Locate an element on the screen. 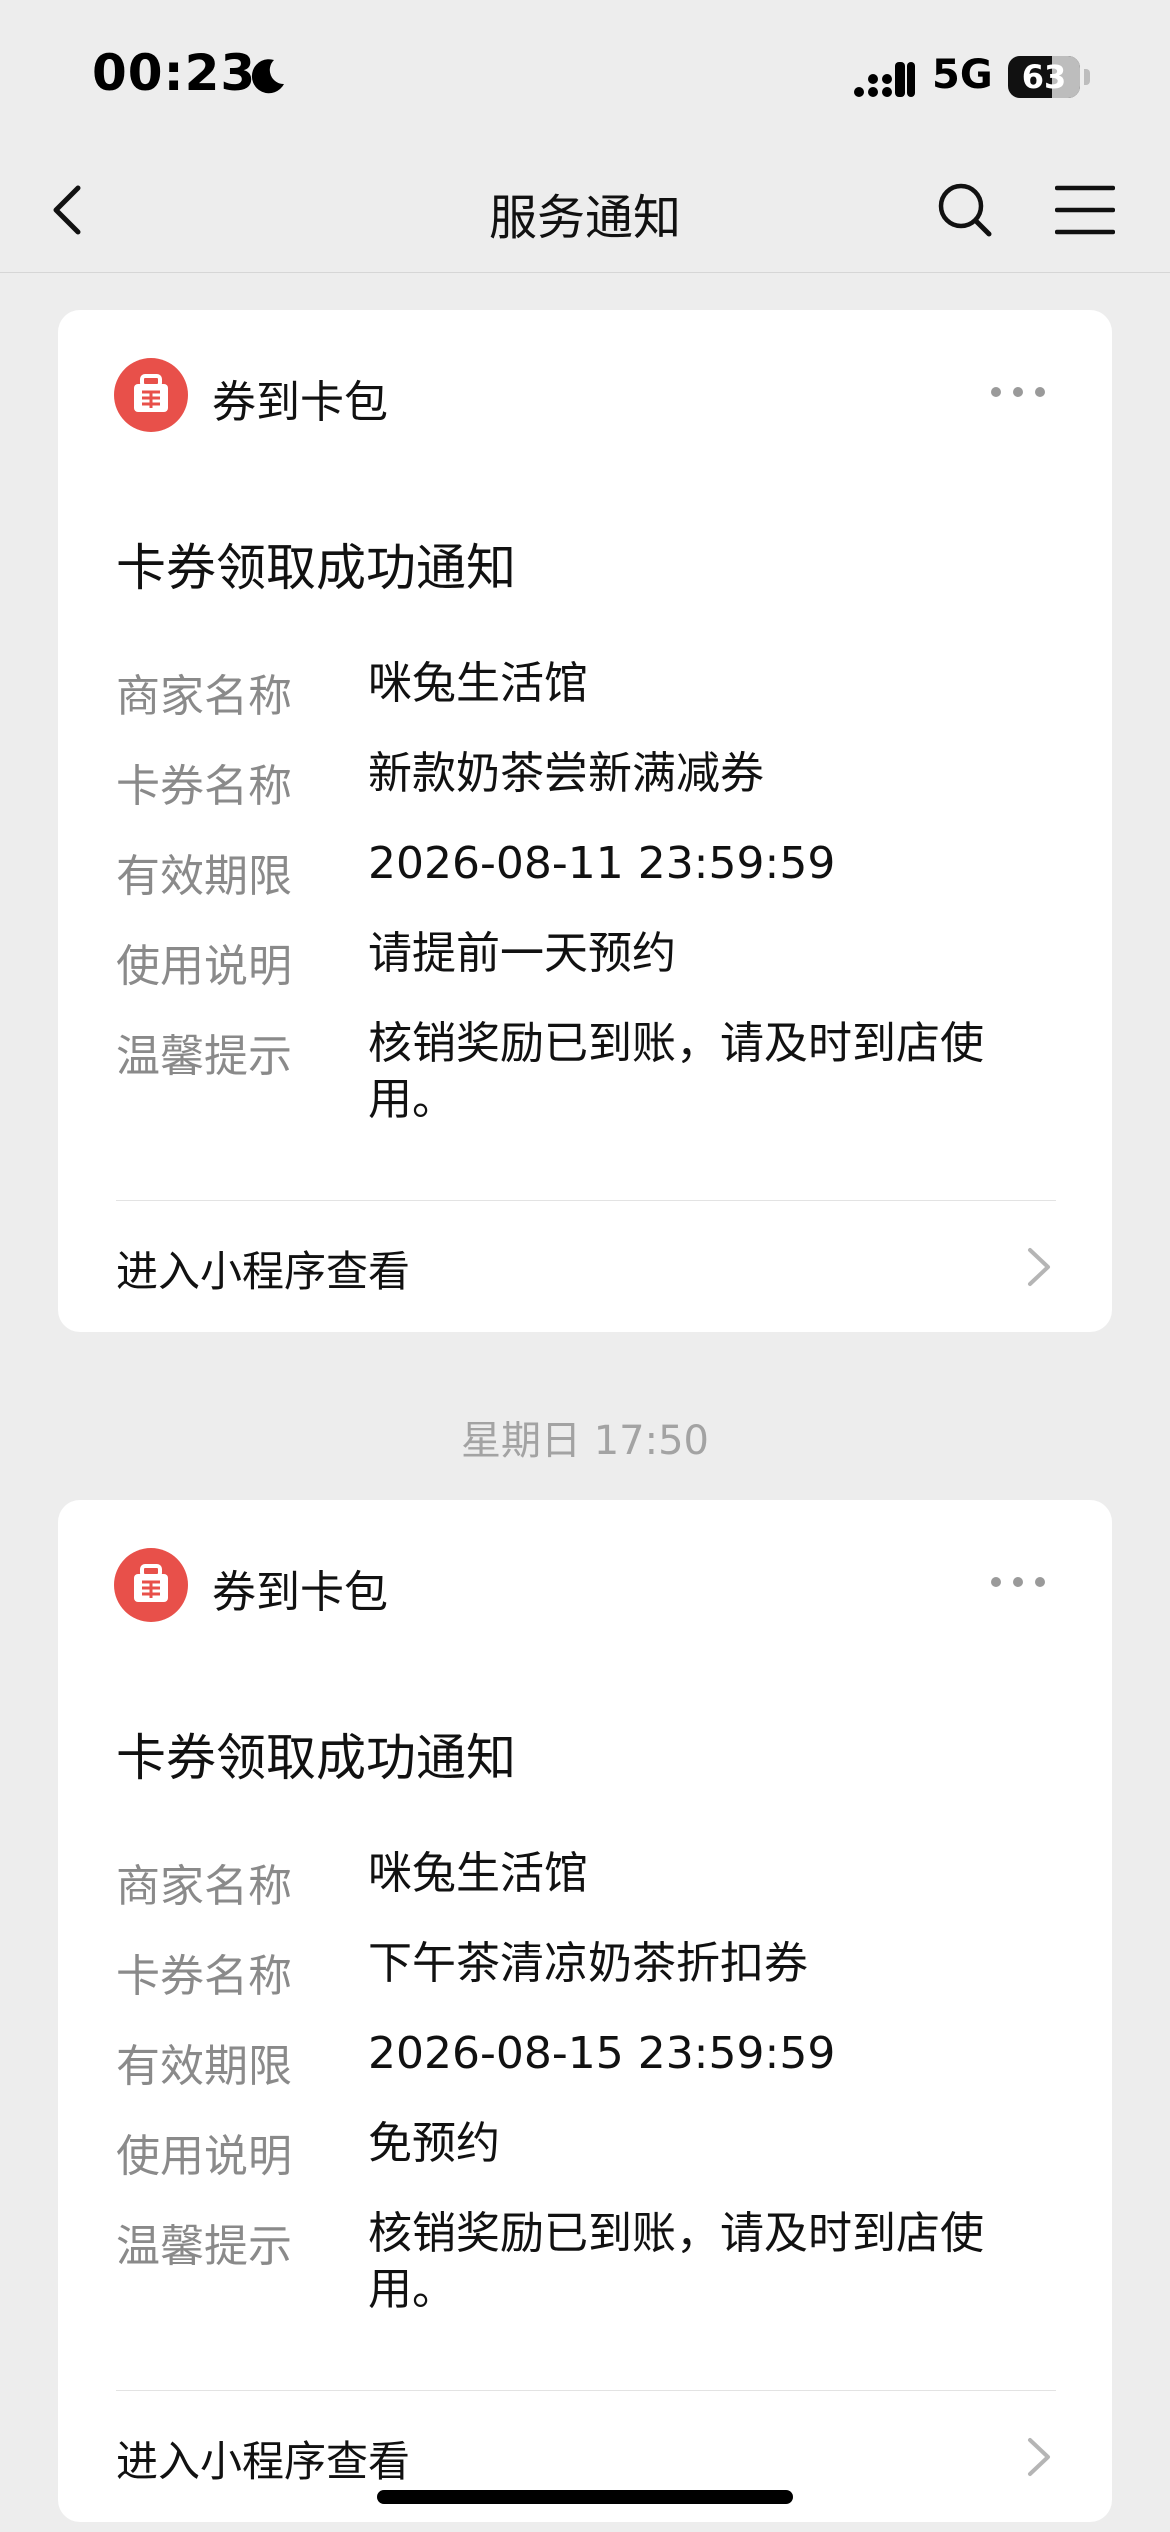  status-bar: 00:23 5G 63 is located at coordinates (585, 75).